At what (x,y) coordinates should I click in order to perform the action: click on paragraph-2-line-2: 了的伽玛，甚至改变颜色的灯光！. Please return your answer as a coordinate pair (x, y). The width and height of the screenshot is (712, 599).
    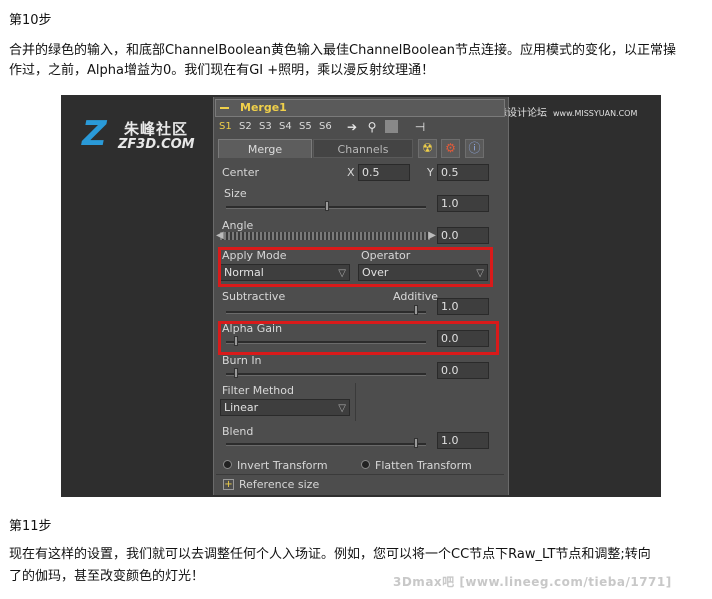
    Looking at the image, I should click on (107, 576).